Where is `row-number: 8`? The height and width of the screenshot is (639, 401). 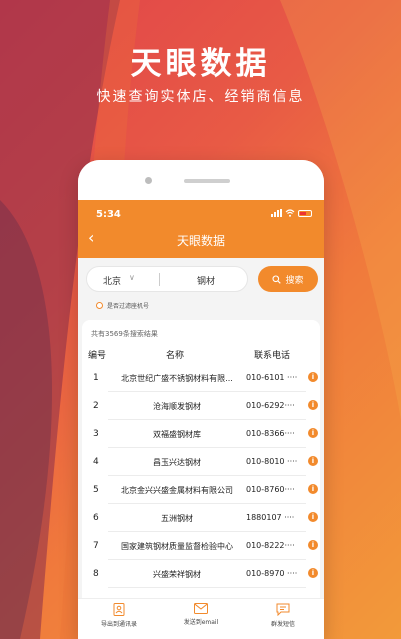 row-number: 8 is located at coordinates (96, 574).